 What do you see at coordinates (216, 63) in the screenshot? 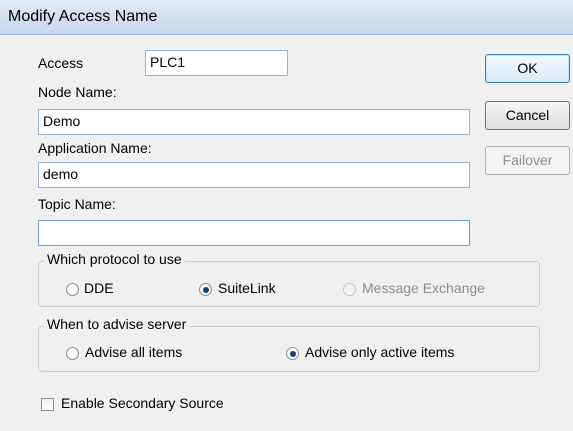
I see `access-field: PLC1` at bounding box center [216, 63].